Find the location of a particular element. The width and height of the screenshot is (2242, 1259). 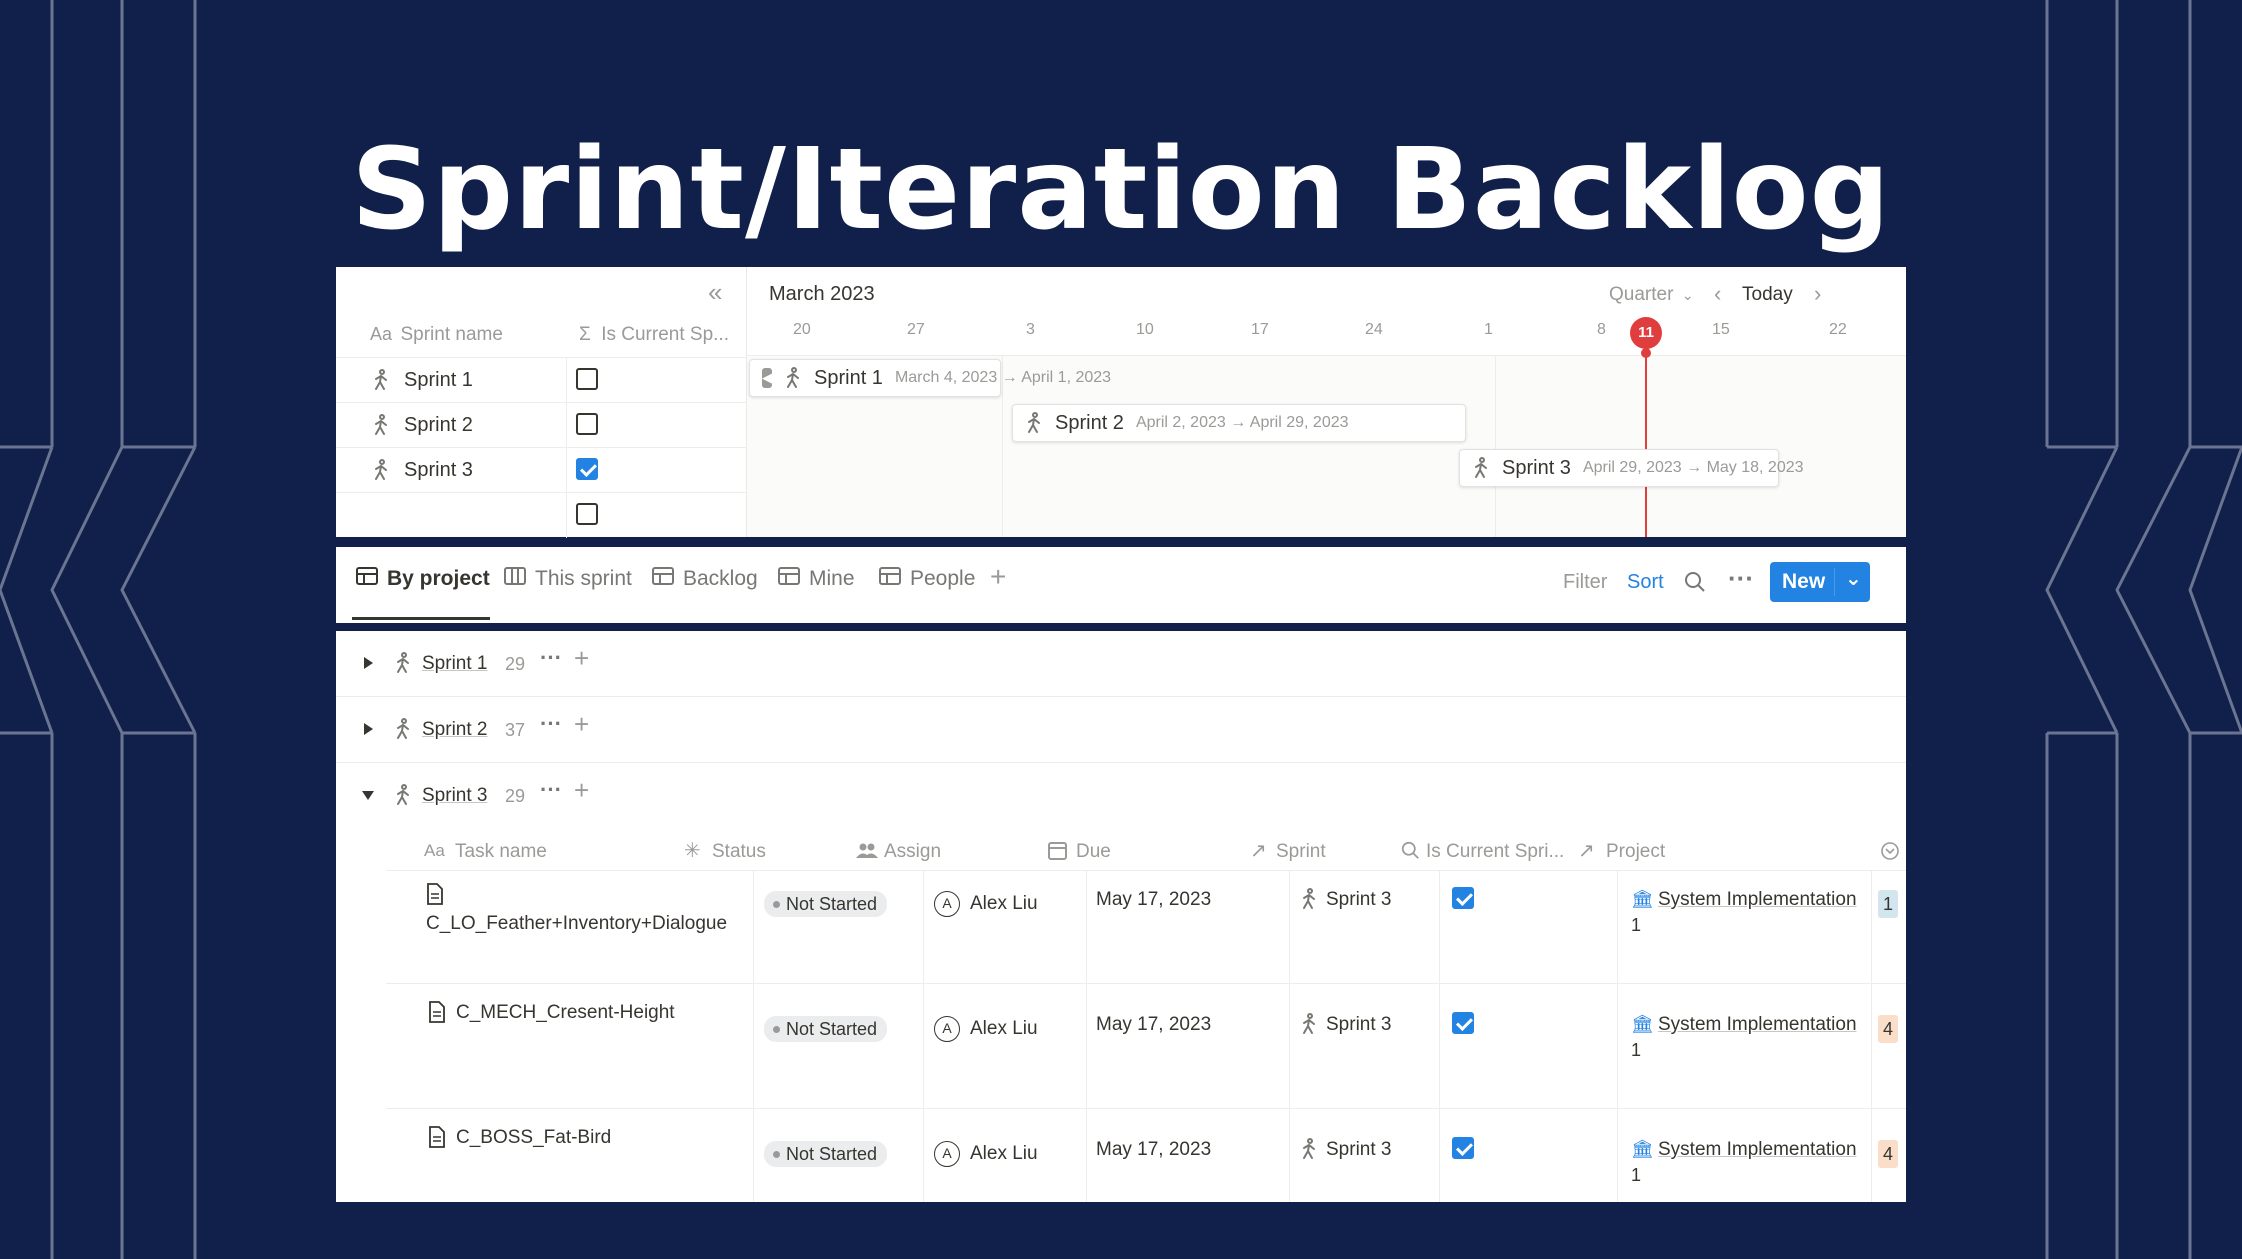

tab-by-project: By project is located at coordinates (423, 579).